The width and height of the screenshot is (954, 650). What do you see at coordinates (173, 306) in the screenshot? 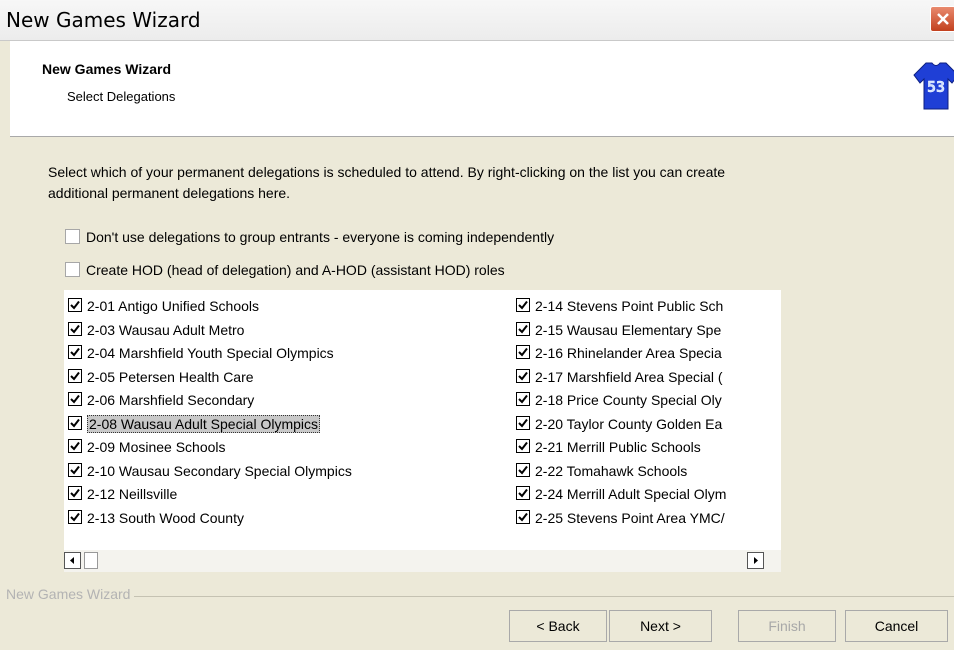
I see `delegation-label: 2-01 Antigo Unified Schools` at bounding box center [173, 306].